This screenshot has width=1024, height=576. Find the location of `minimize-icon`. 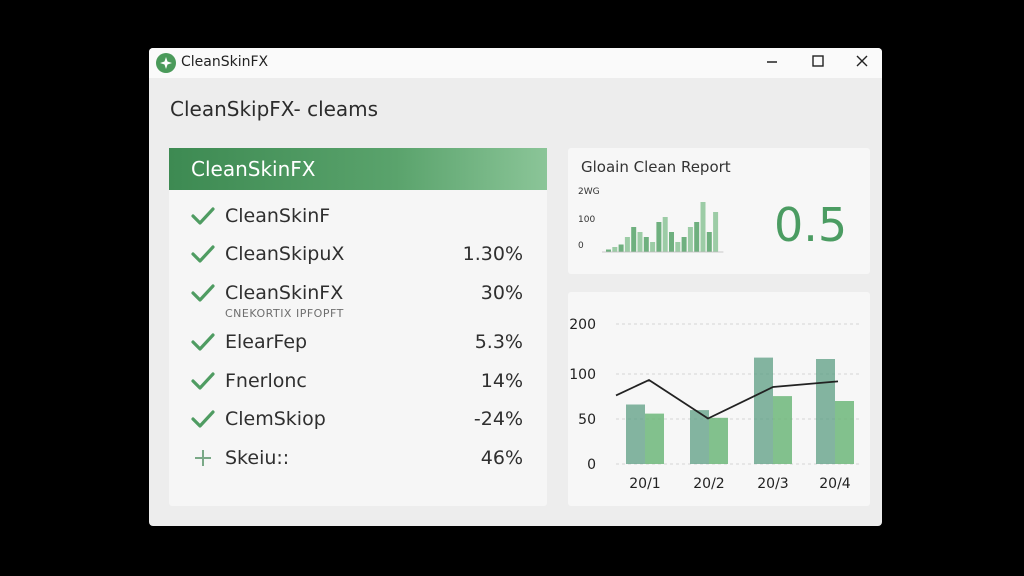

minimize-icon is located at coordinates (772, 62).